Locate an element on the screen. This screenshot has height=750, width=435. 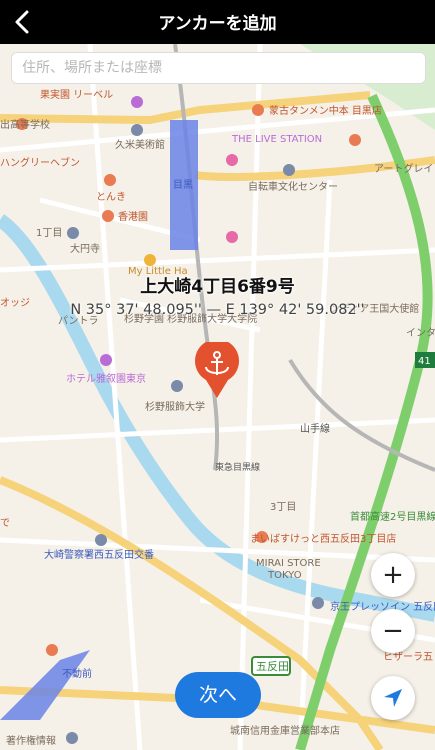
page-title: アンカーを追加 is located at coordinates (217, 24).